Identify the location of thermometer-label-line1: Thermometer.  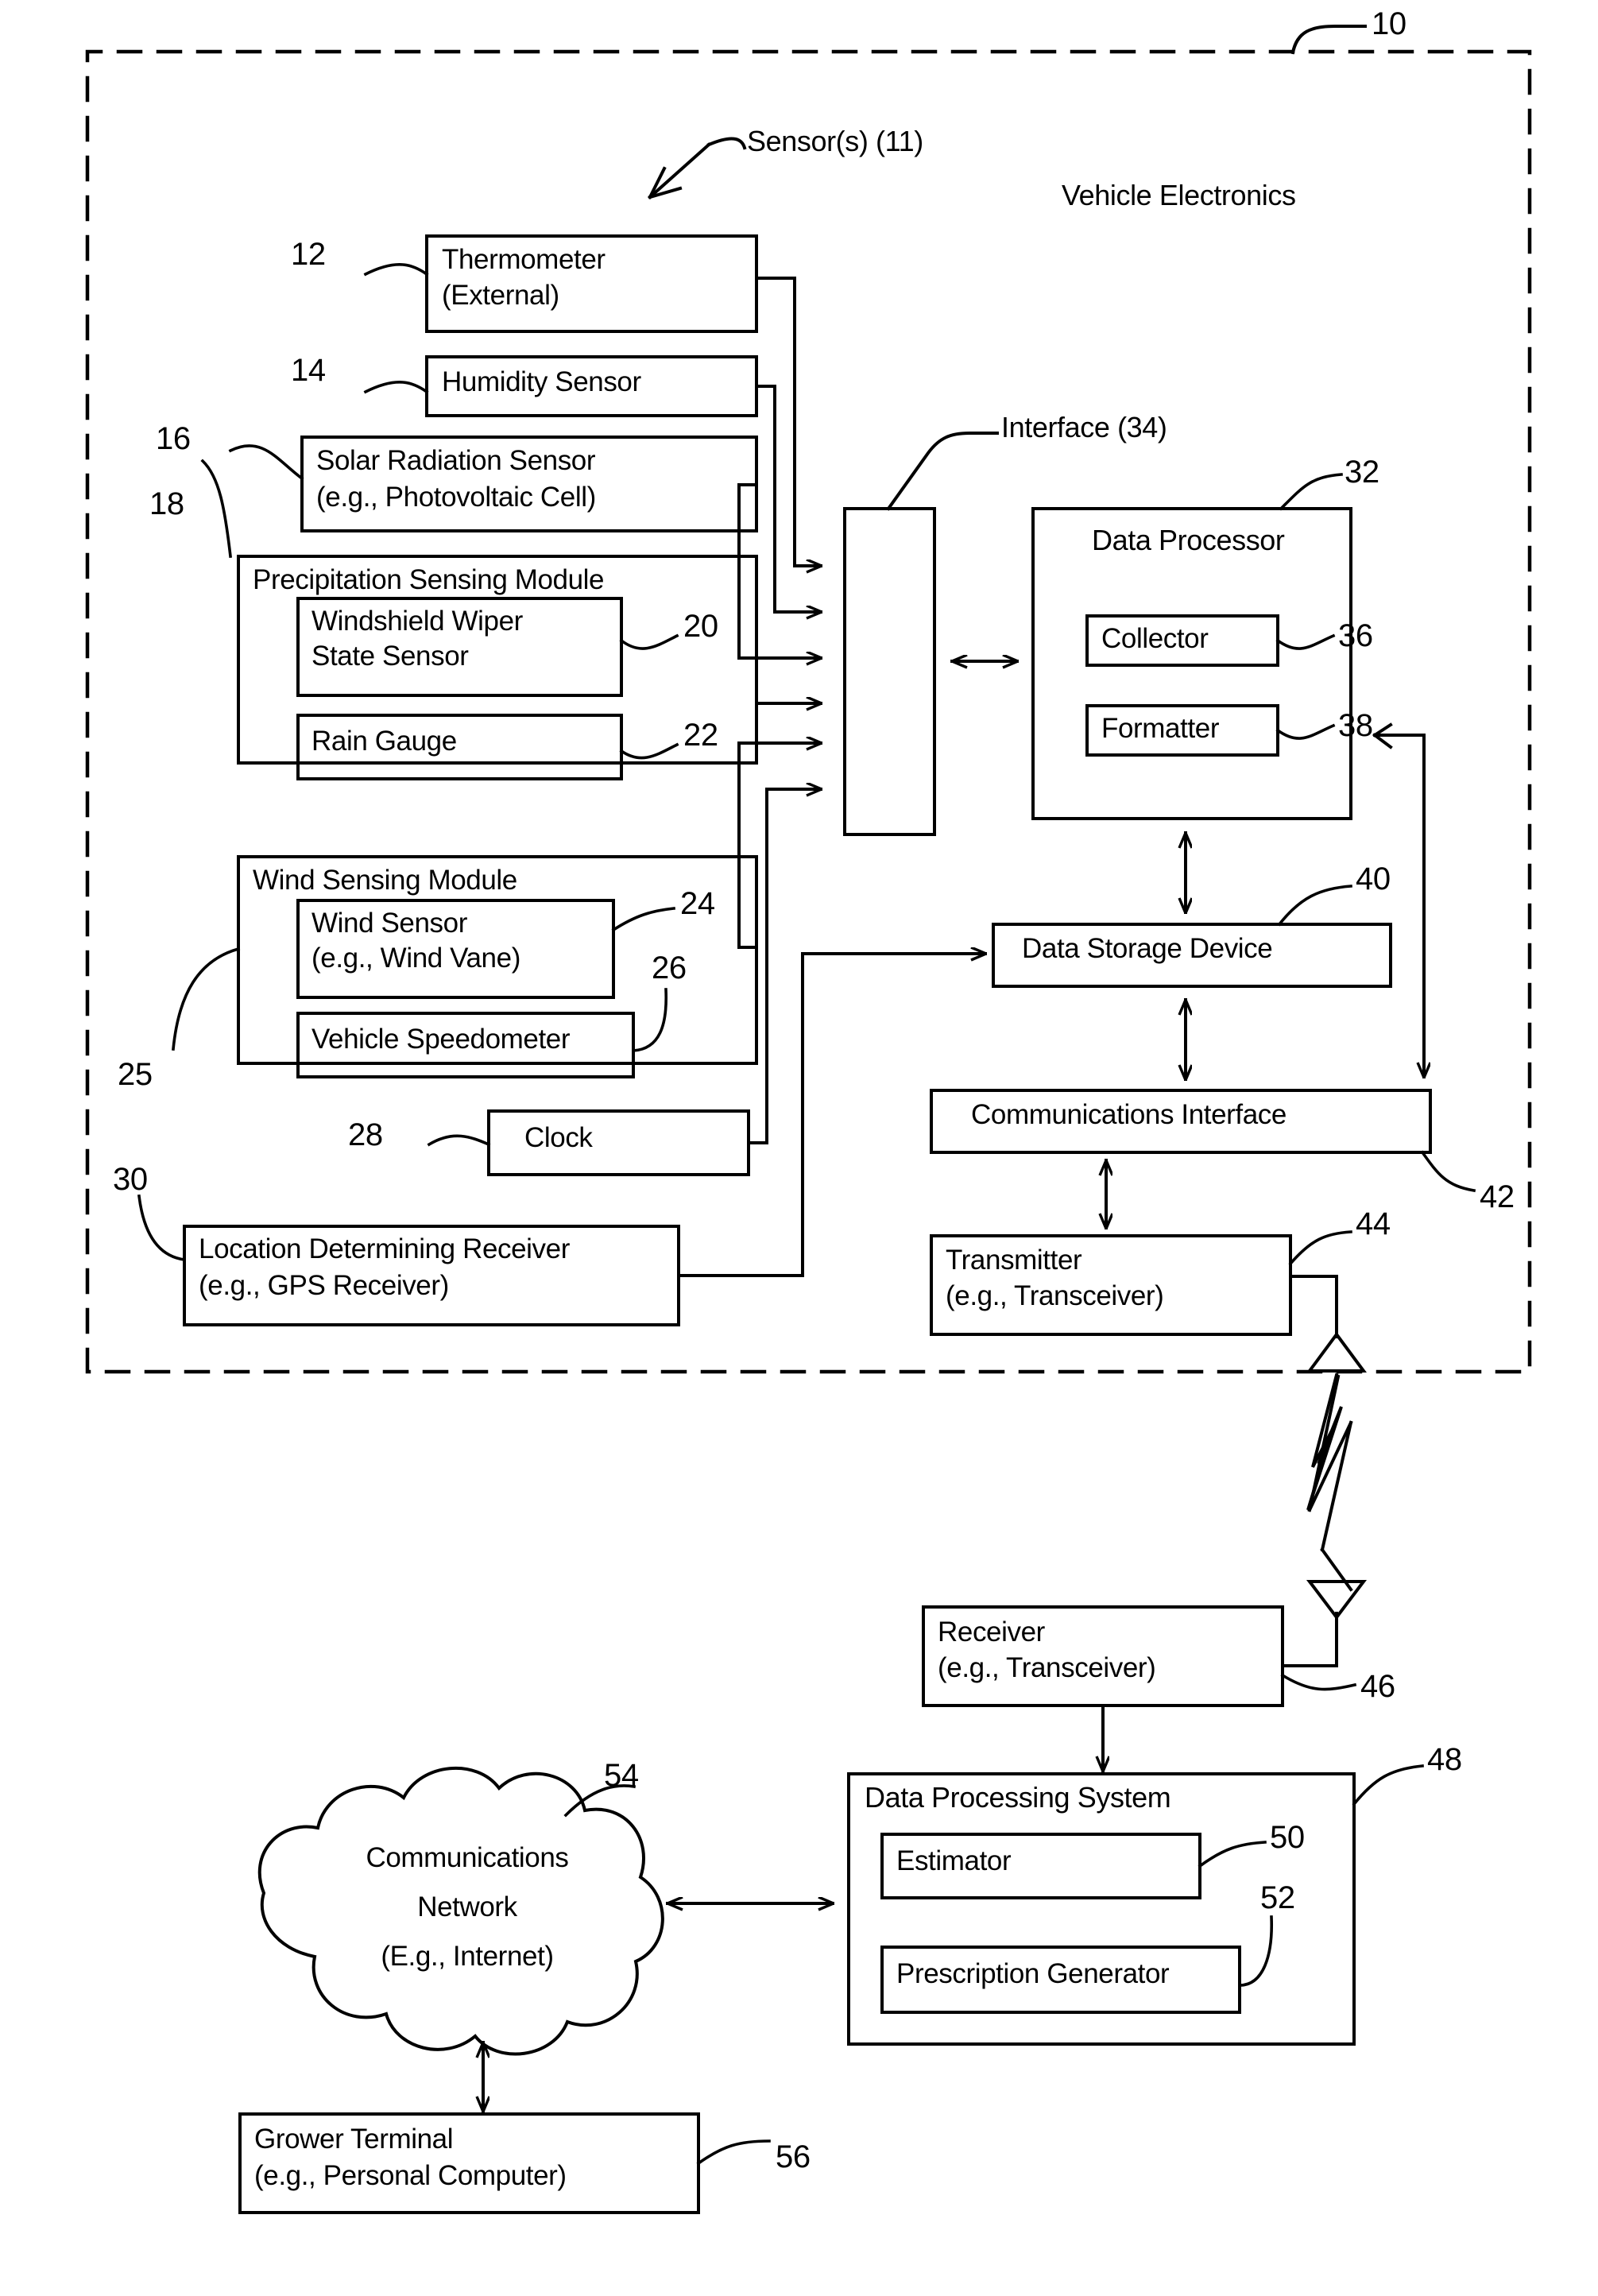
(524, 259).